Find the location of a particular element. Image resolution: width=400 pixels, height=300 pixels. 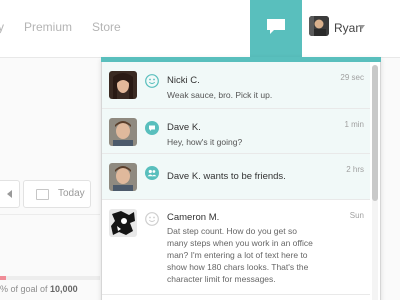

goal-progress-bar is located at coordinates (50, 278).